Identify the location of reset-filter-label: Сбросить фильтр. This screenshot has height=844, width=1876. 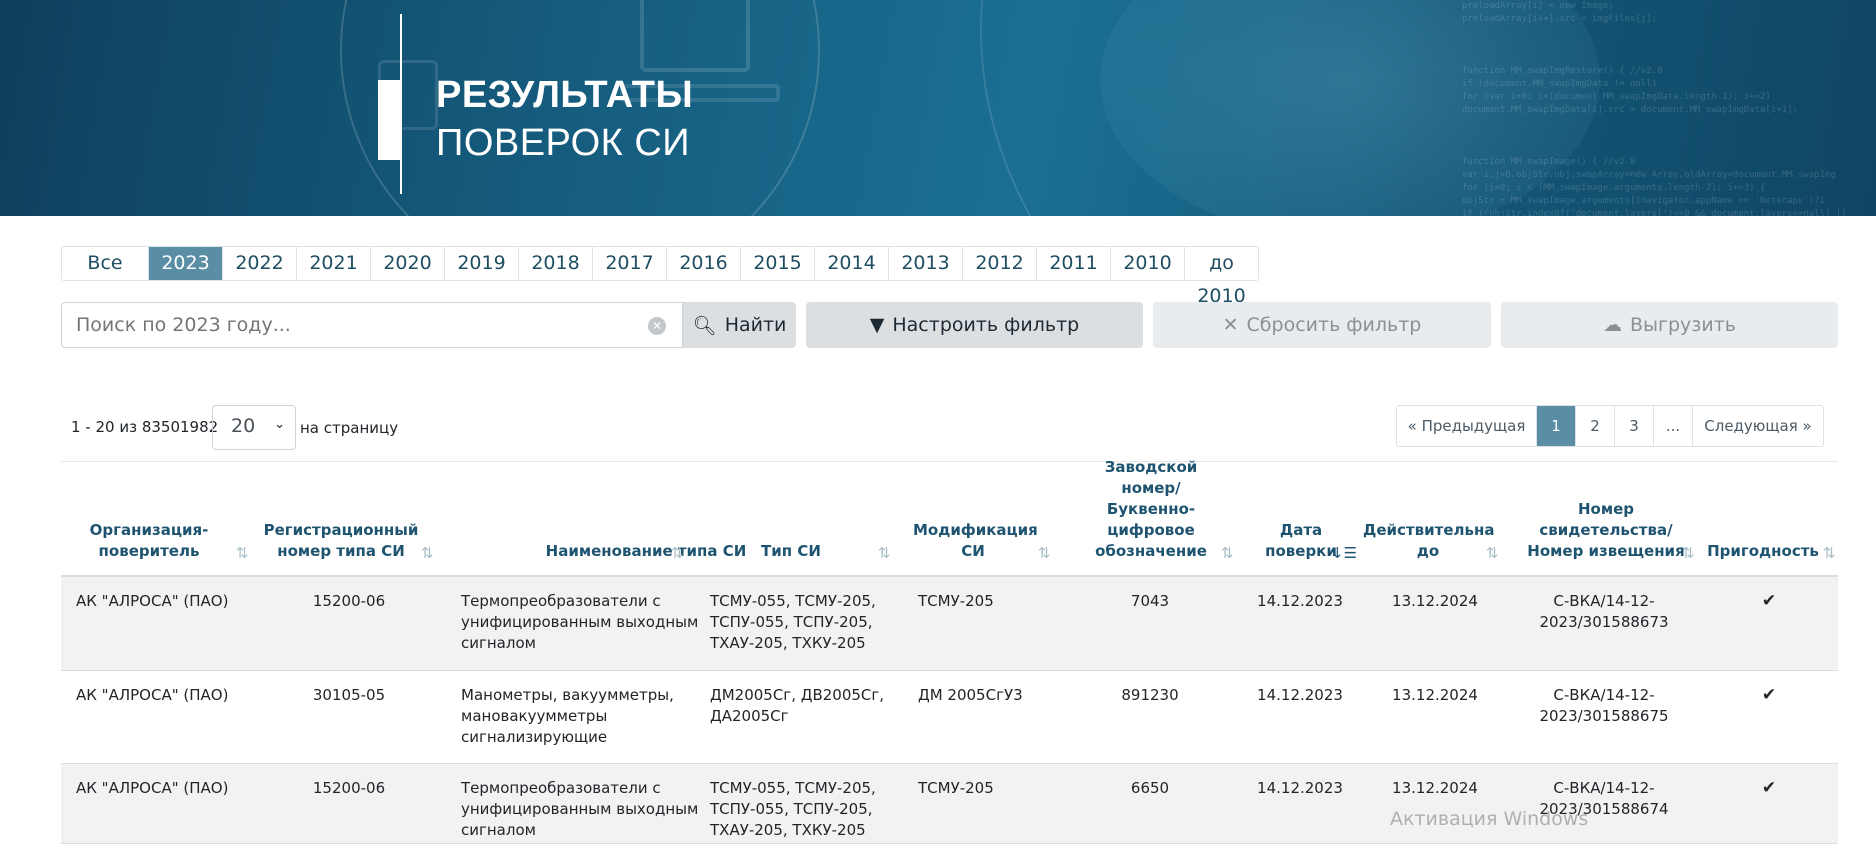
(1334, 325).